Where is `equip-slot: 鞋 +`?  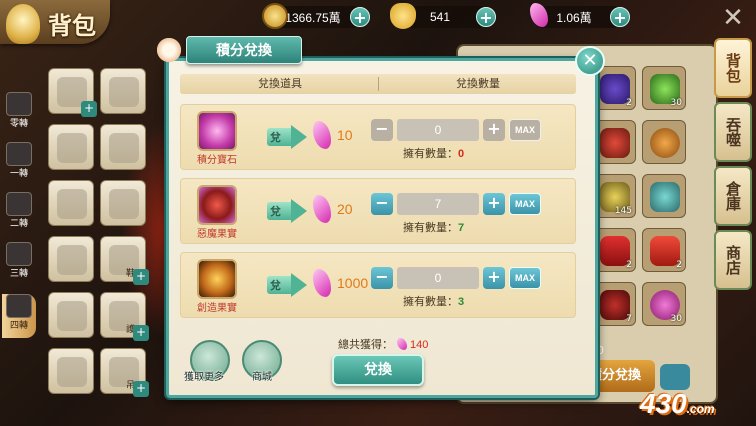
equip-slot: 鞋 + is located at coordinates (124, 260).